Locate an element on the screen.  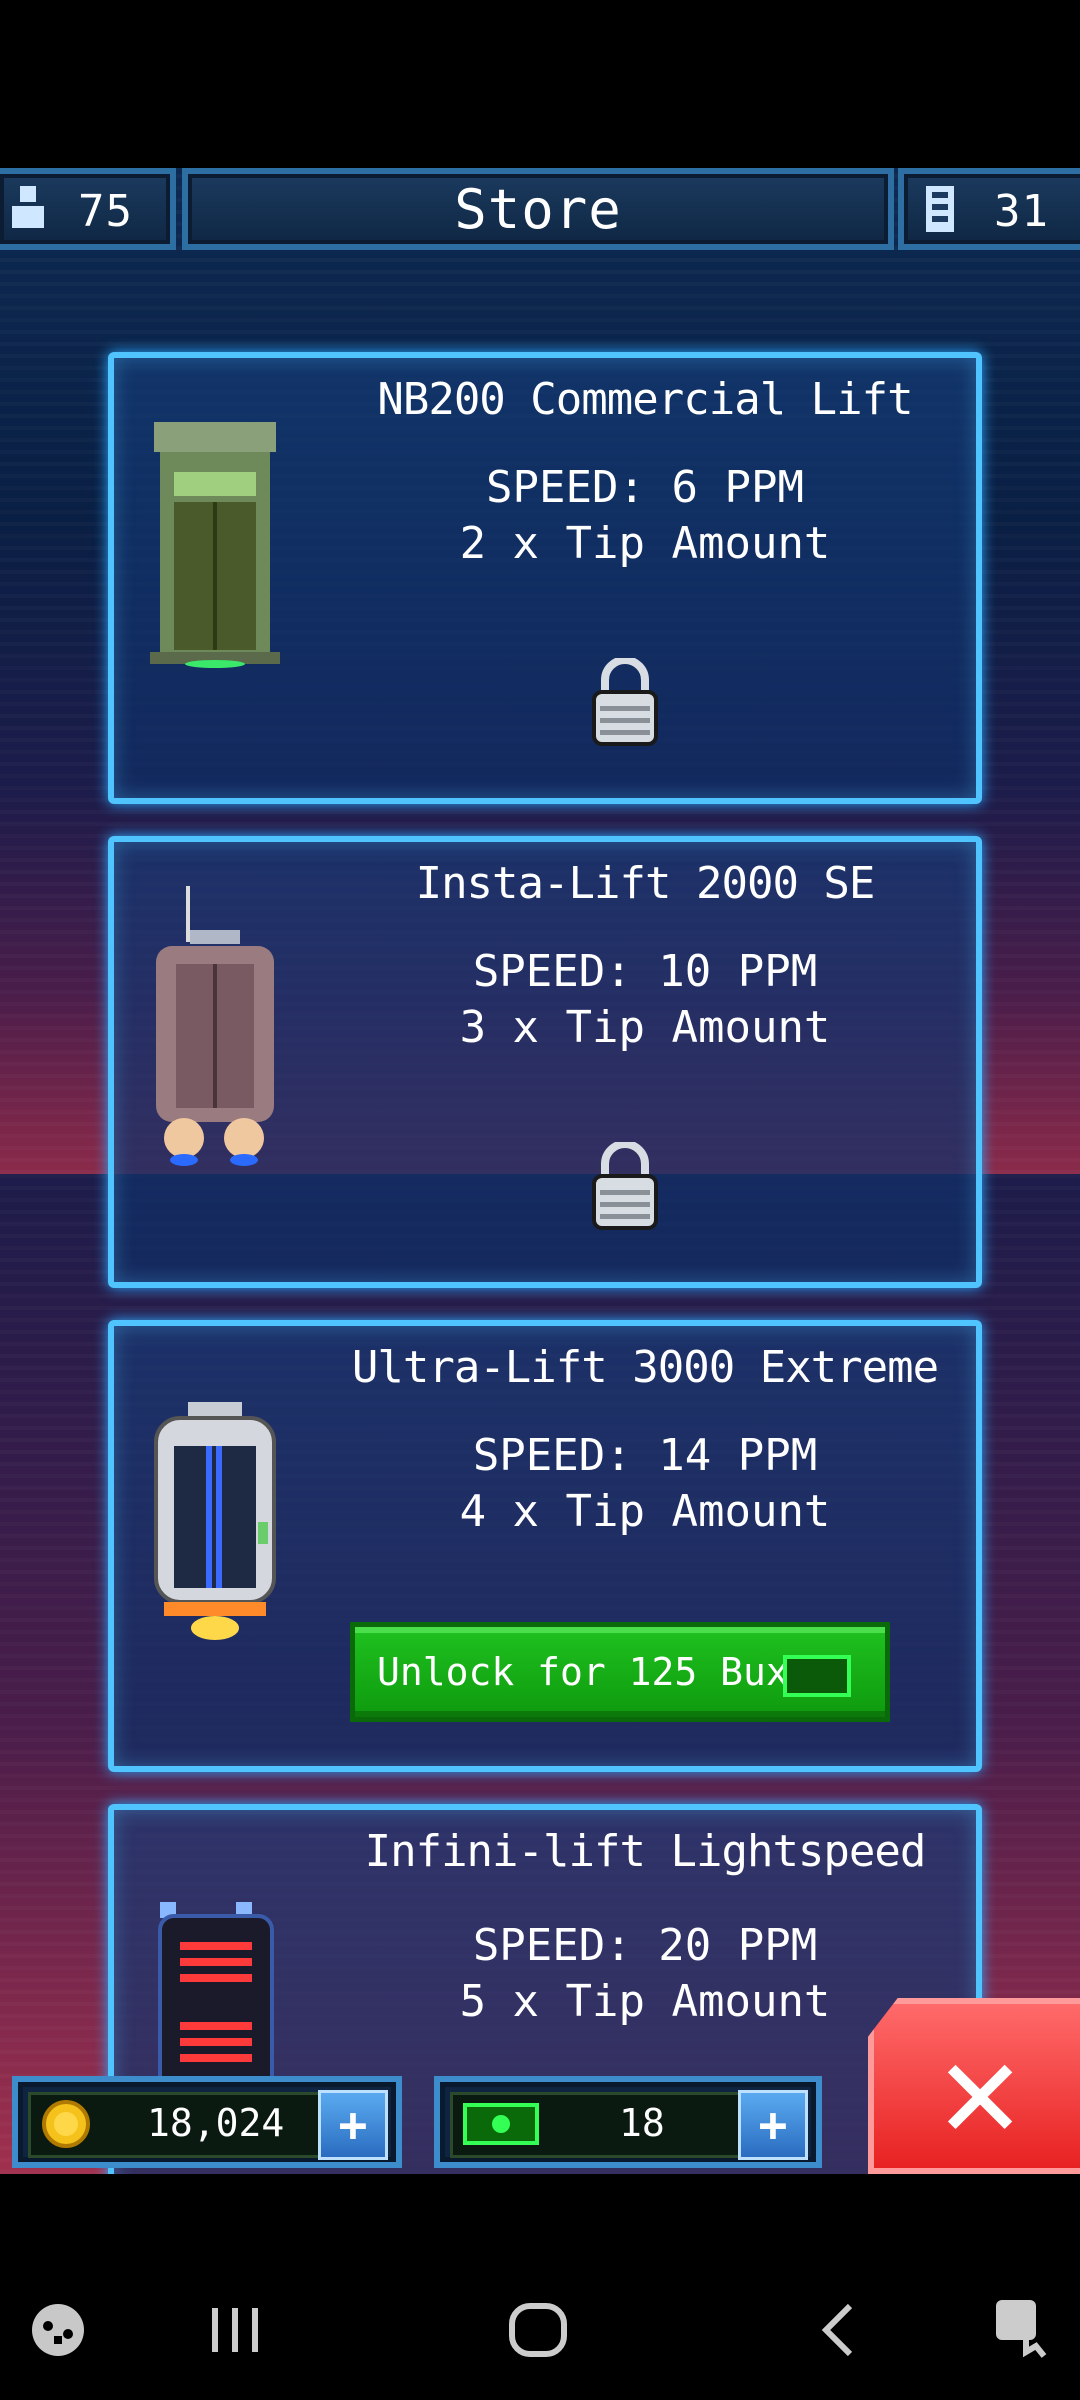
add-coins-button: + is located at coordinates (353, 2125).